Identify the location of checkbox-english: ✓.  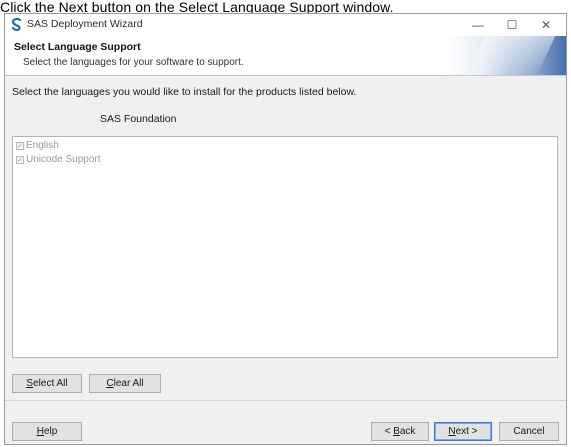
(20, 145).